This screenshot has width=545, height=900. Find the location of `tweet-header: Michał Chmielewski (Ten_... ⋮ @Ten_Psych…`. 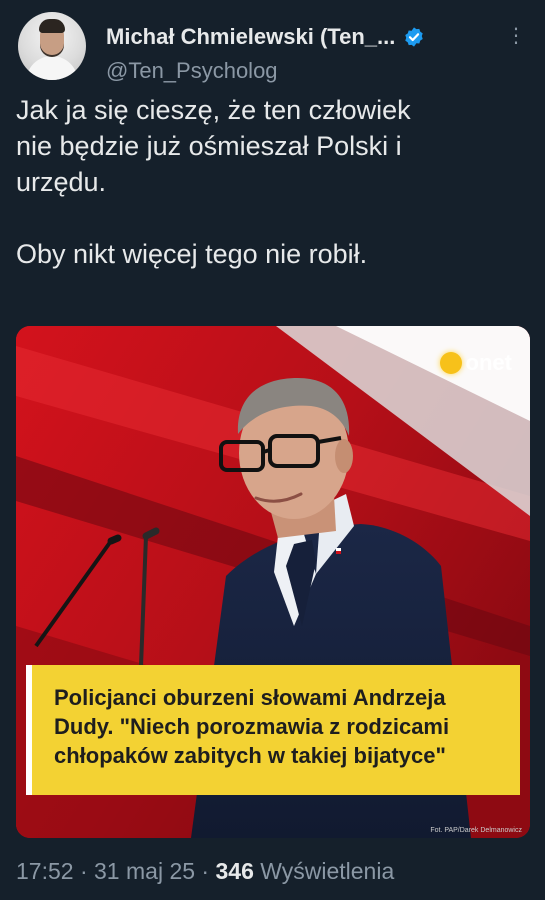

tweet-header: Michał Chmielewski (Ten_... ⋮ @Ten_Psych… is located at coordinates (274, 48).